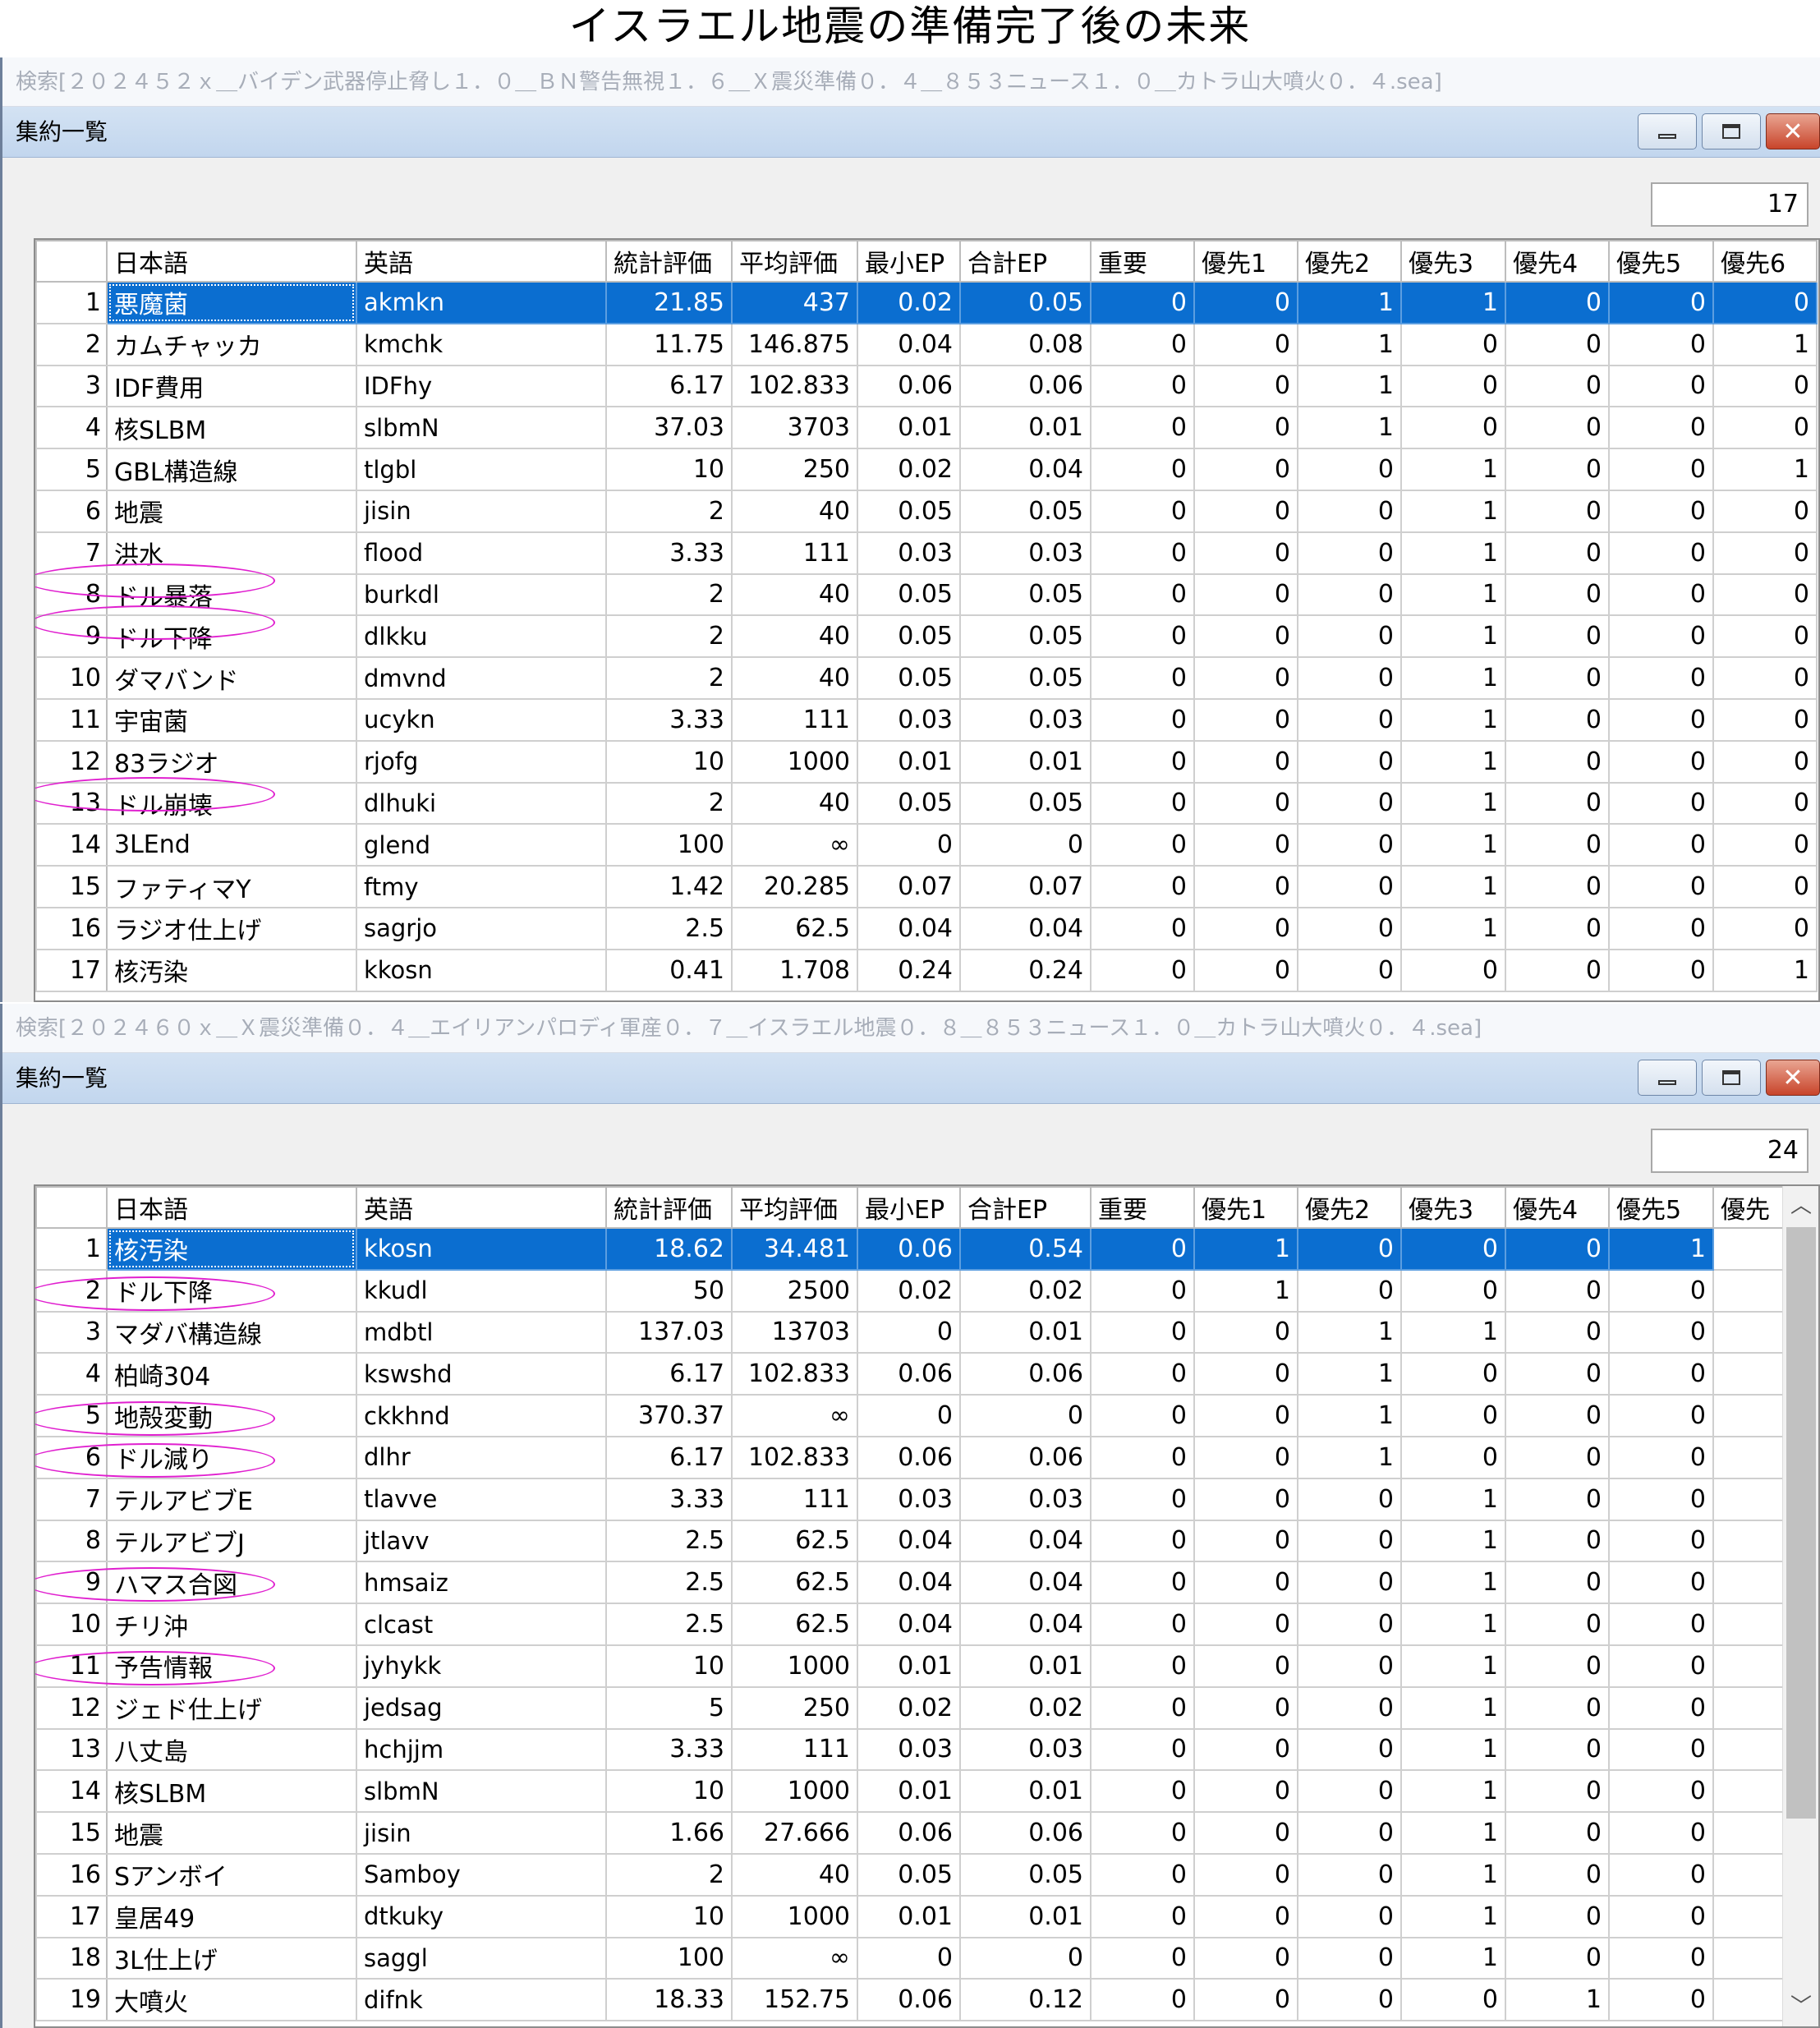  What do you see at coordinates (1800, 1206) in the screenshot?
I see `chevron-up-icon: ︿` at bounding box center [1800, 1206].